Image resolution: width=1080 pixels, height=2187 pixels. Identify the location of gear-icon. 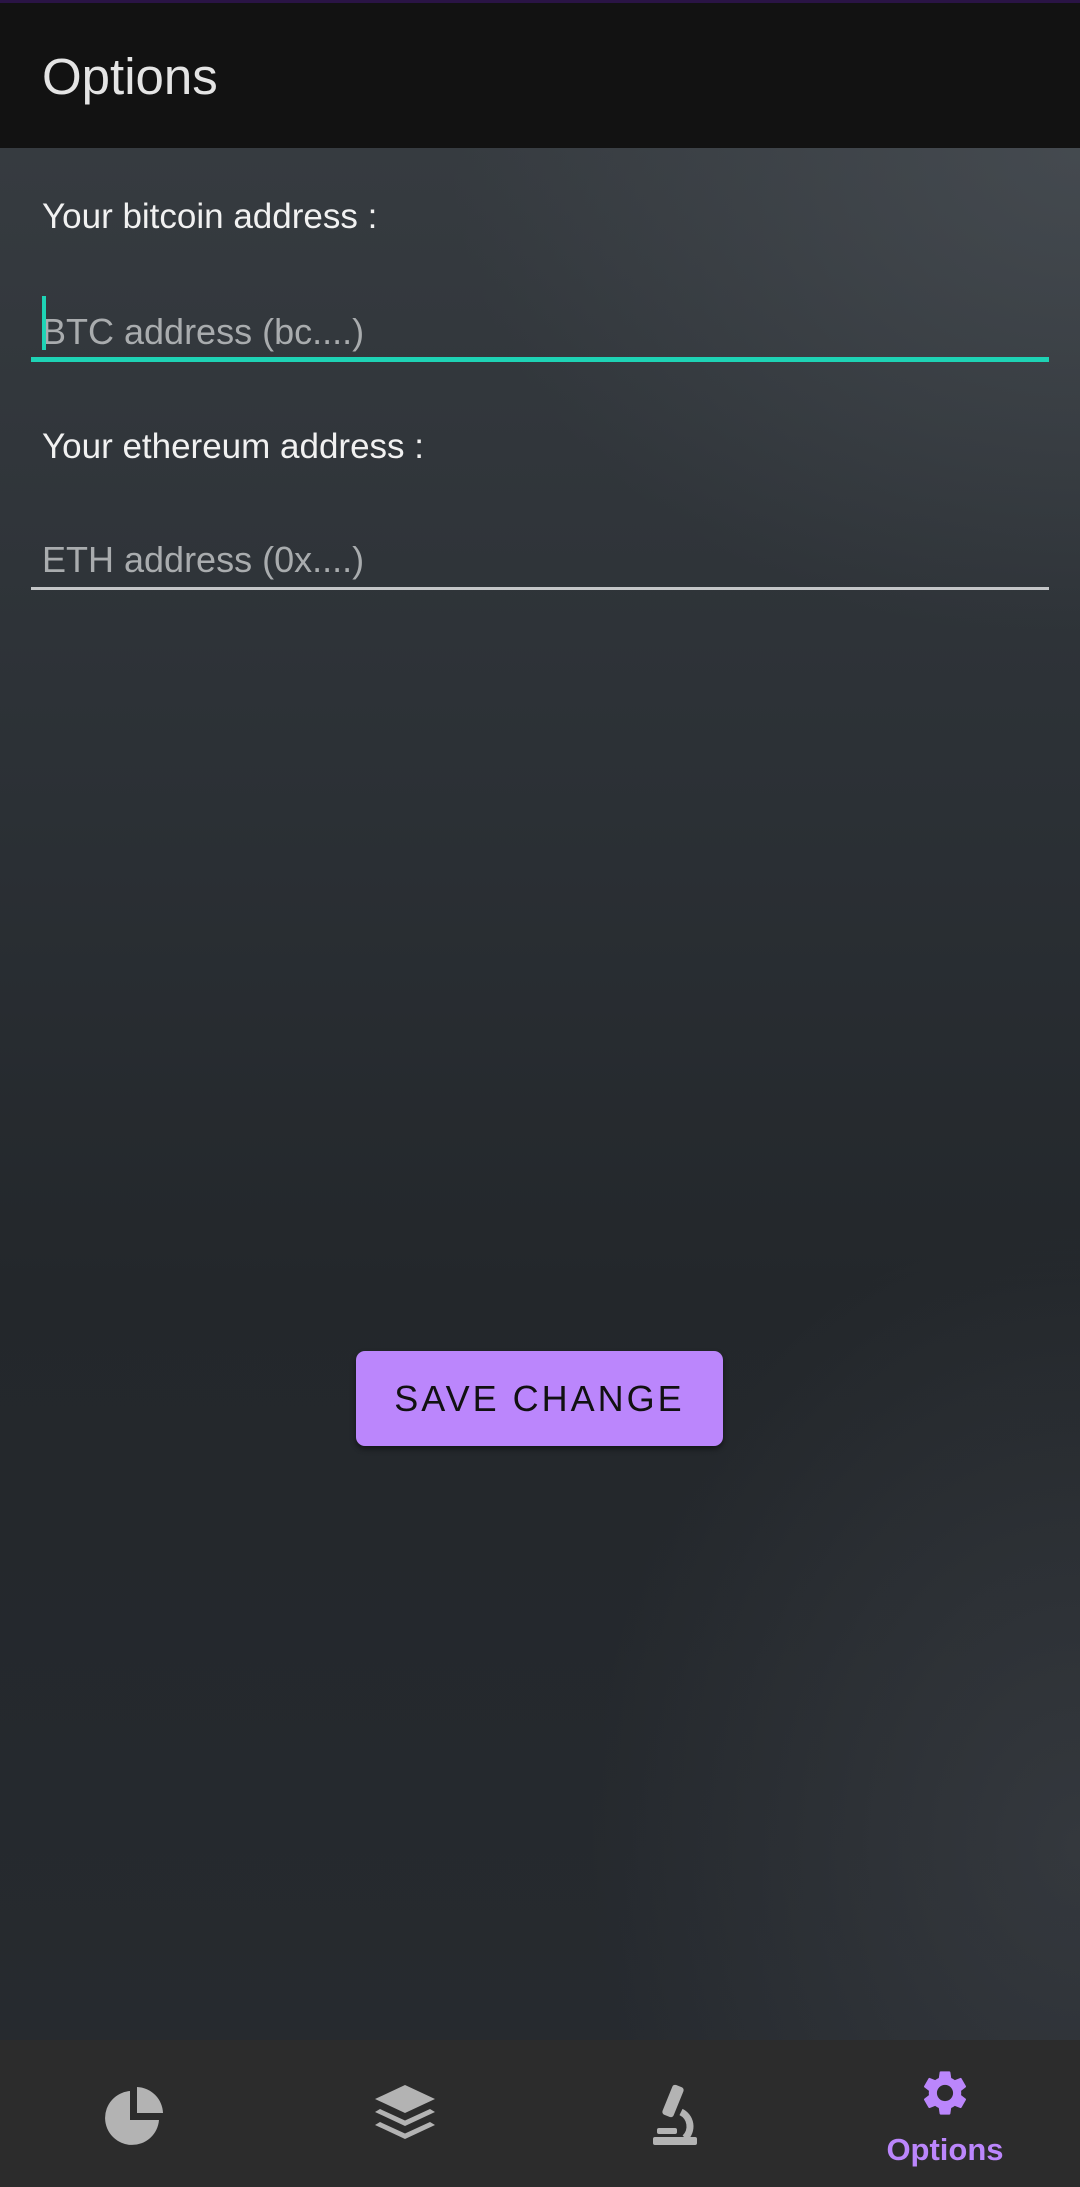
(945, 2093).